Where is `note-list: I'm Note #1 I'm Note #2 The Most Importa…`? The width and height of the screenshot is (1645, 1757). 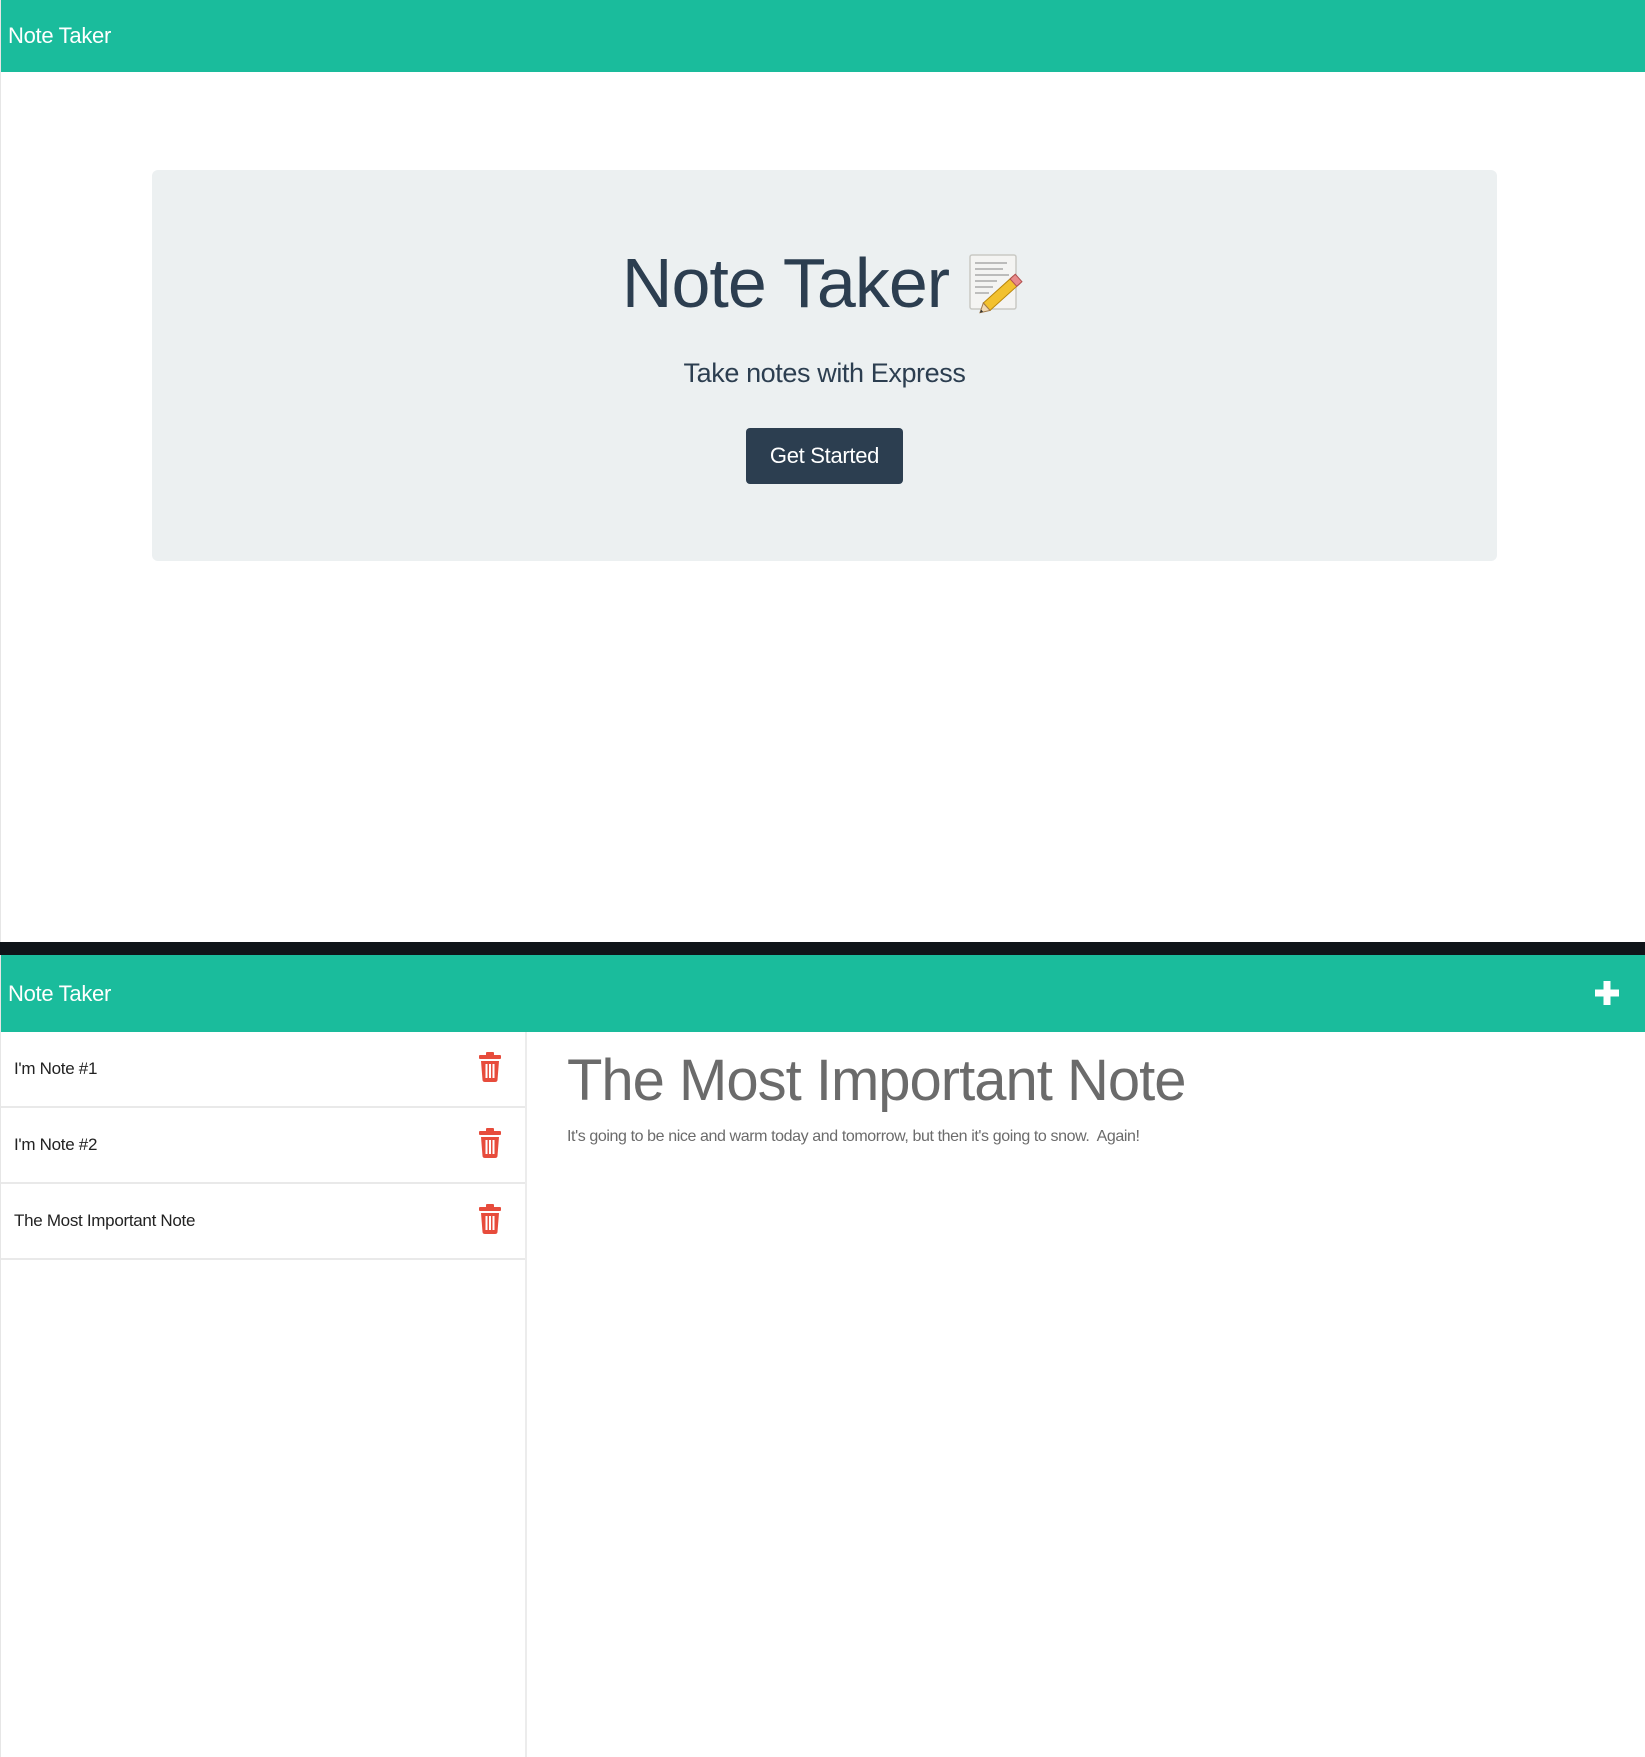 note-list: I'm Note #1 I'm Note #2 The Most Importa… is located at coordinates (263, 1146).